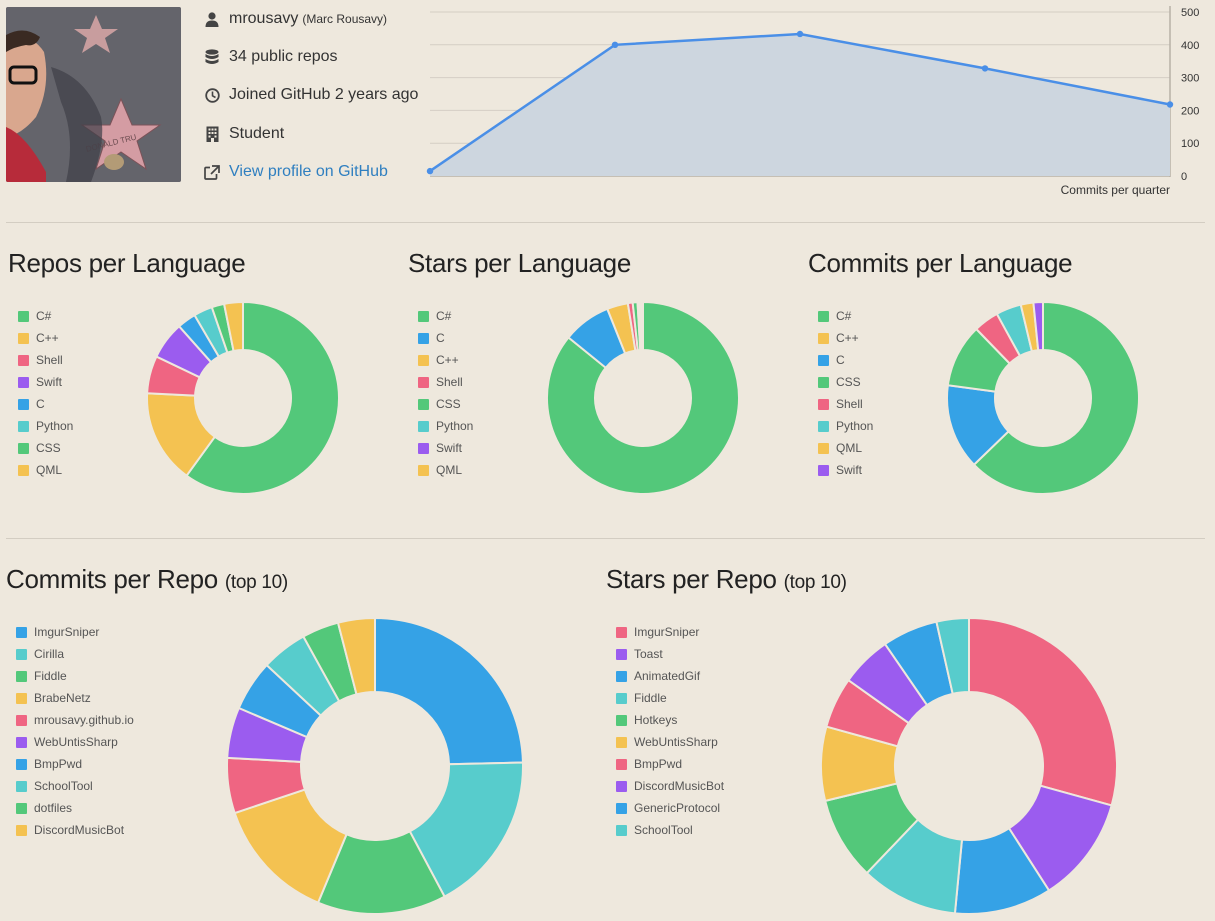  Describe the element at coordinates (840, 360) in the screenshot. I see `legend-label: C` at that location.